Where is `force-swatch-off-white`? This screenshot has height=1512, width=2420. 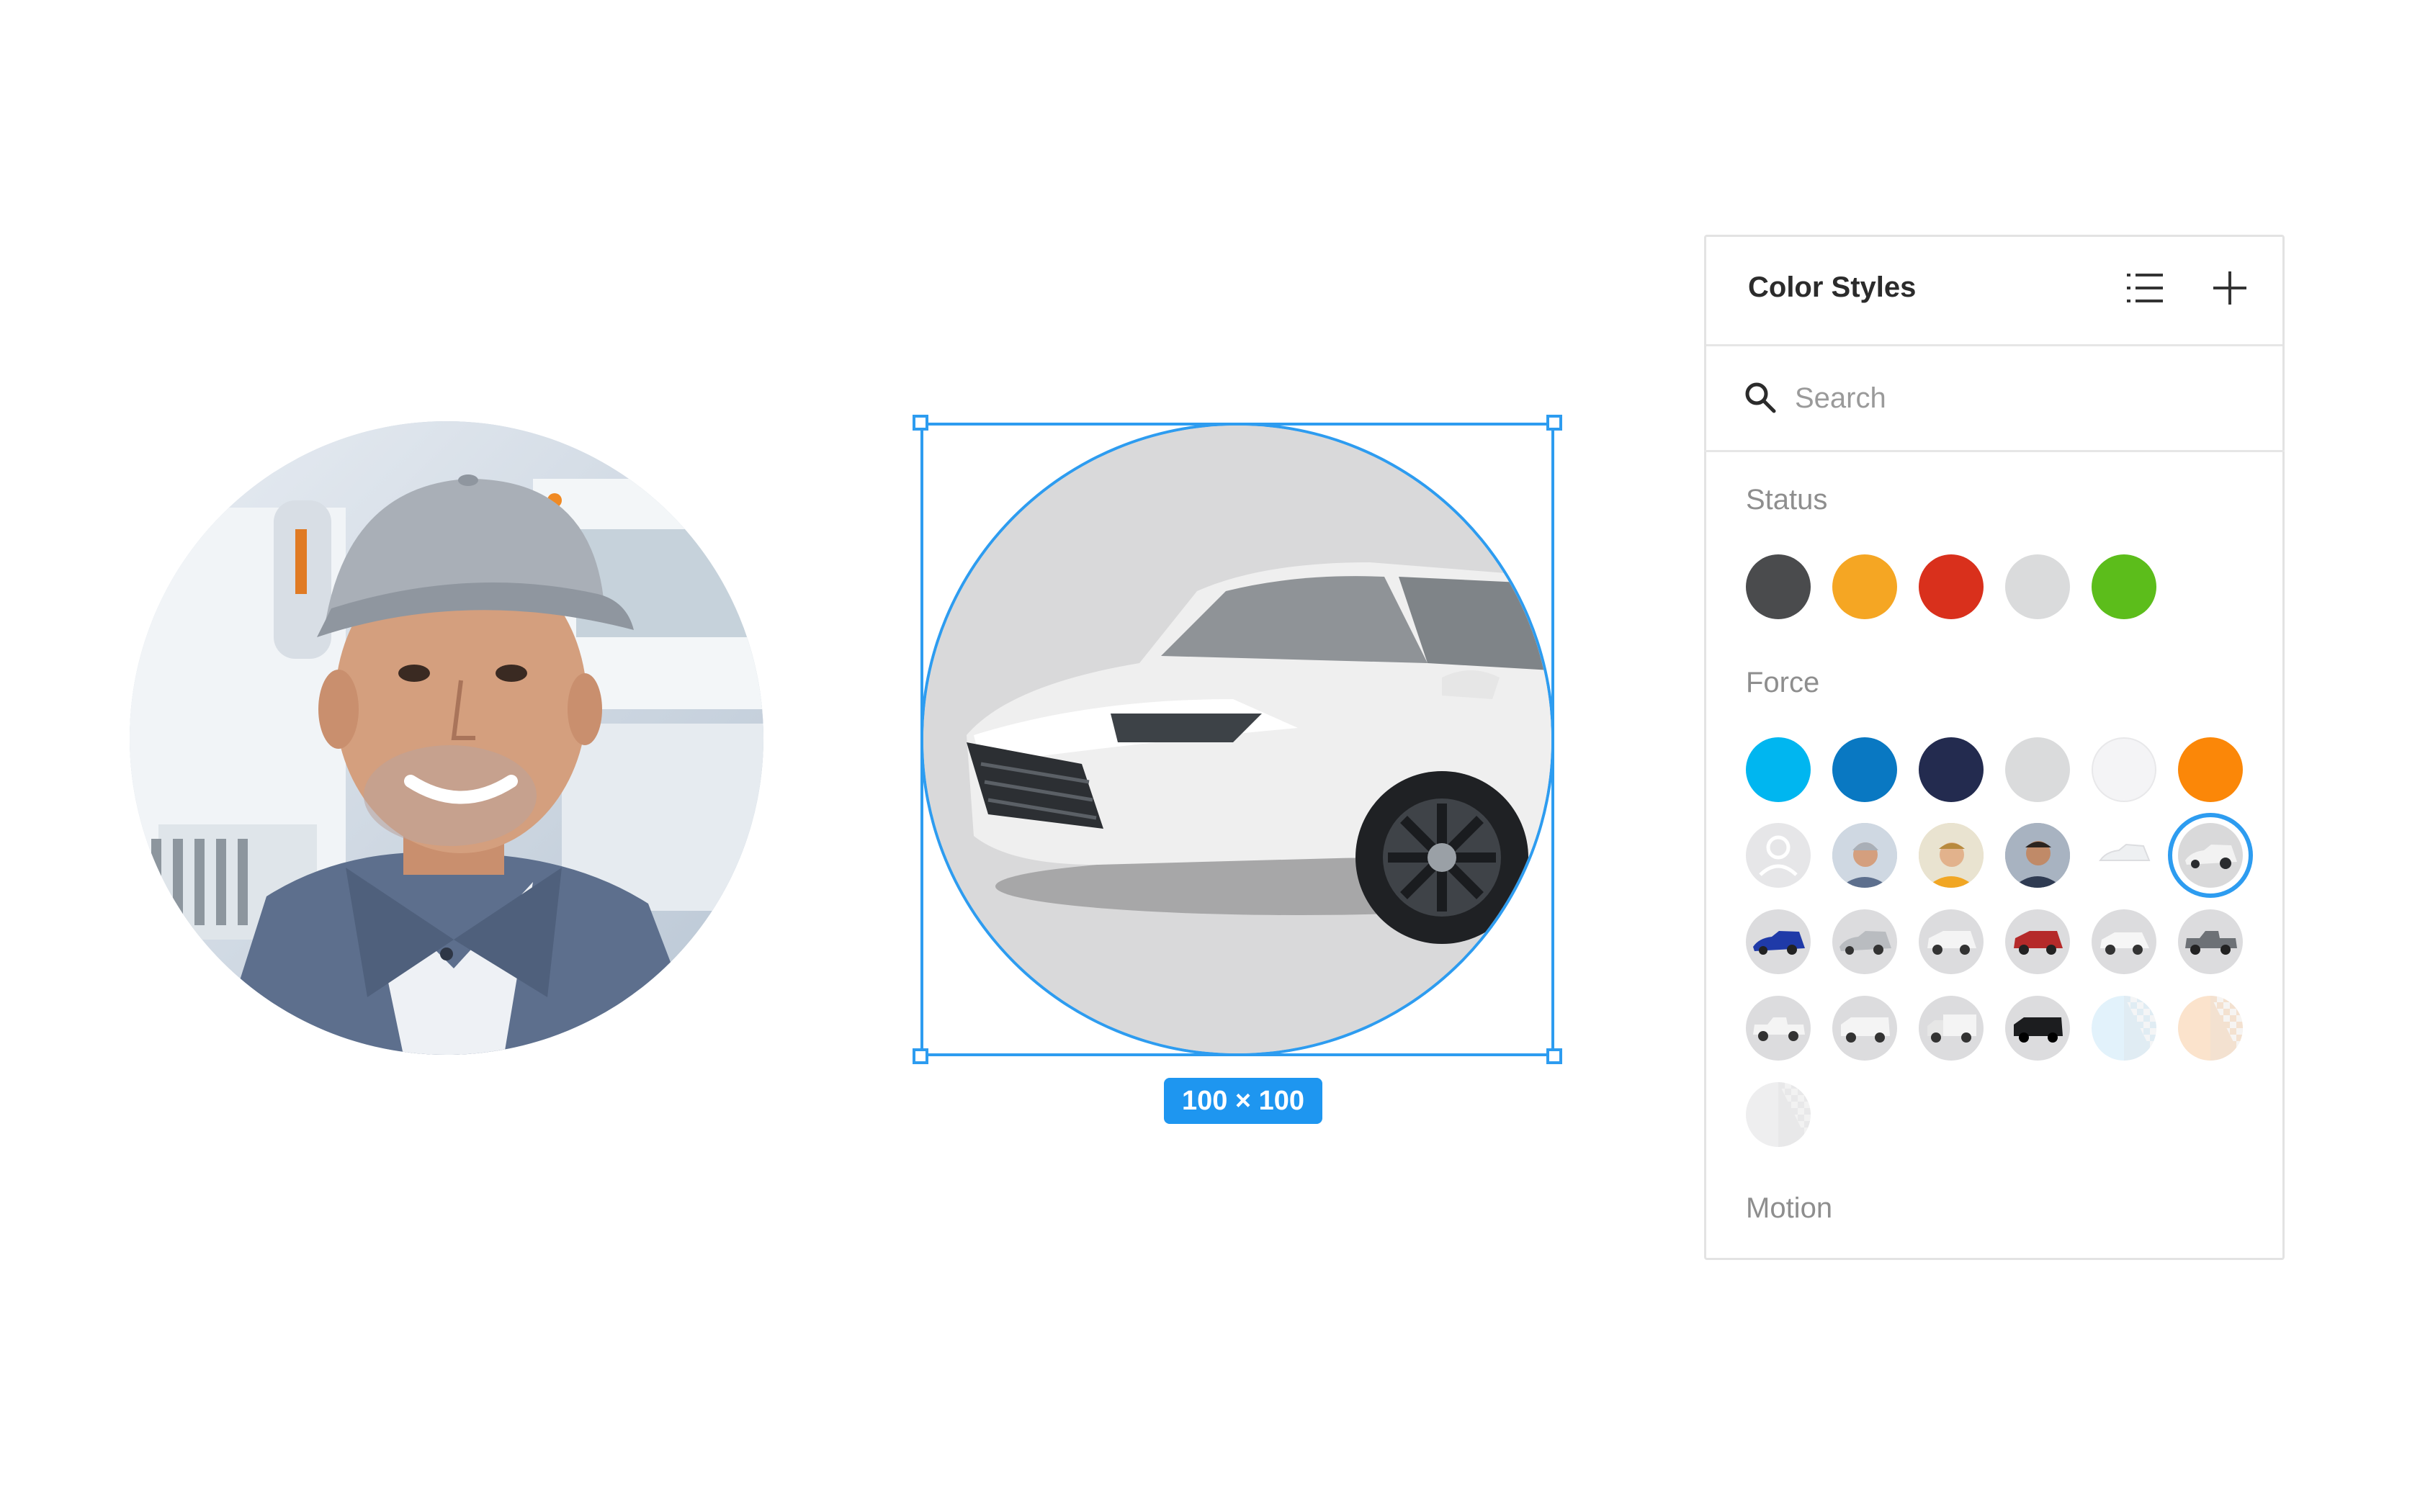
force-swatch-off-white is located at coordinates (2124, 769).